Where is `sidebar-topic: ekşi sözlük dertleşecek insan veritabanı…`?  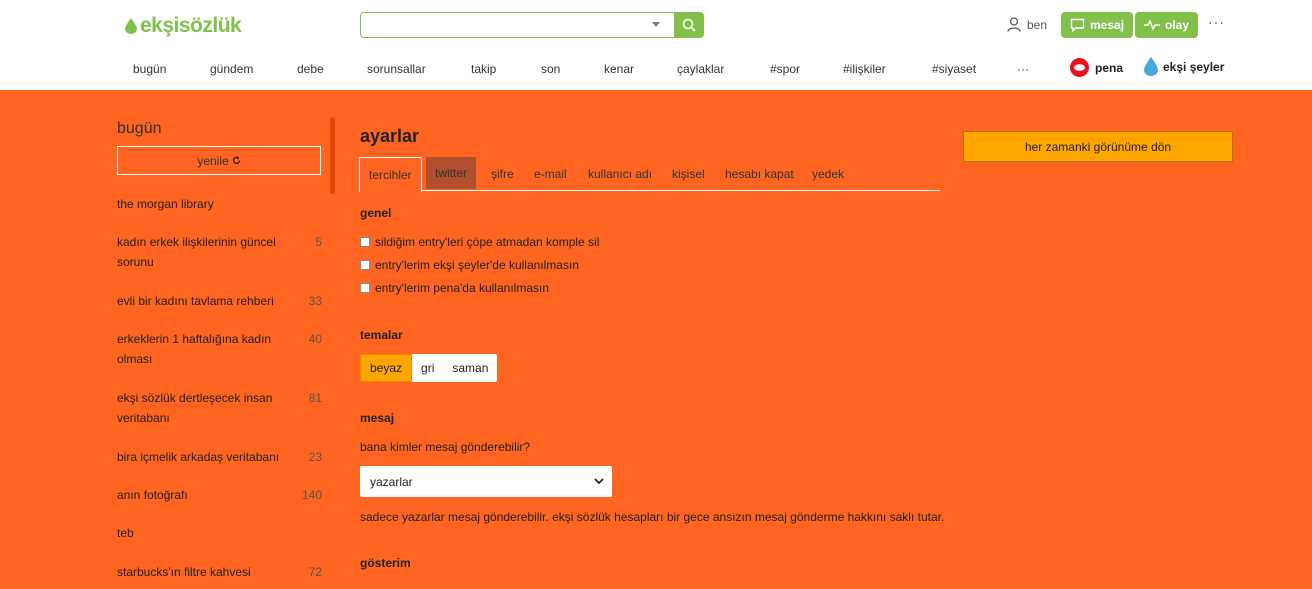 sidebar-topic: ekşi sözlük dertleşecek insan veritabanı… is located at coordinates (222, 408).